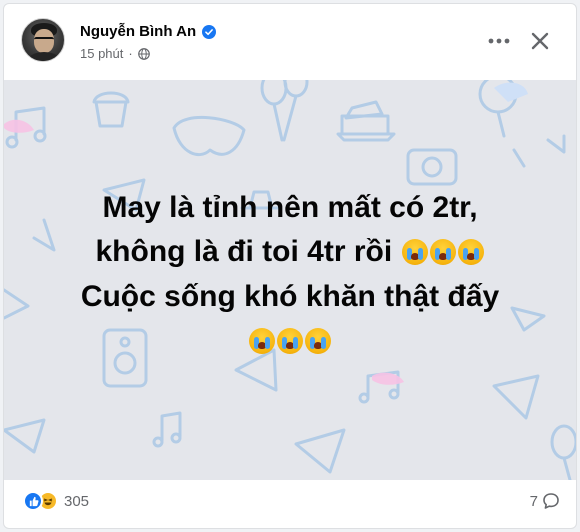 This screenshot has height=532, width=580. What do you see at coordinates (244, 251) in the screenshot?
I see `post-text-line-2-text: không là đi toi 4tr rồi` at bounding box center [244, 251].